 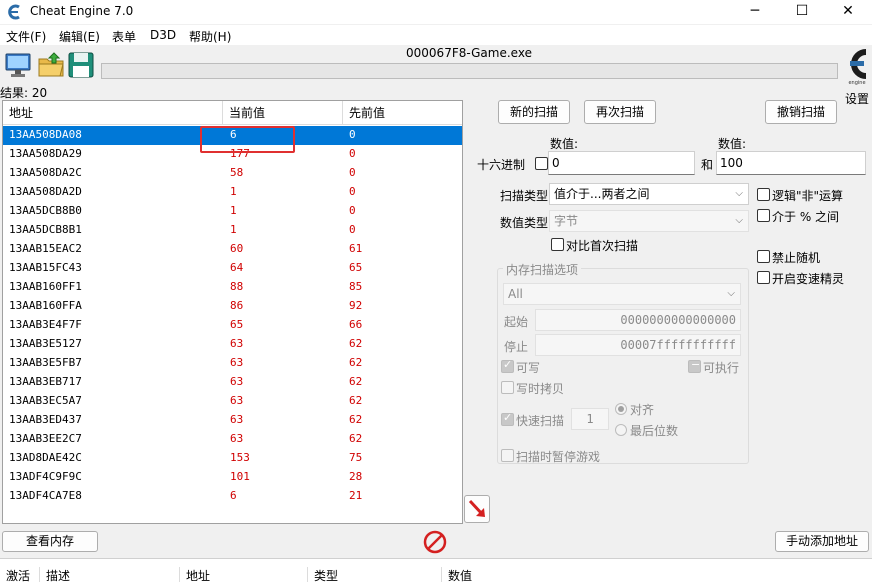 What do you see at coordinates (247, 139) in the screenshot?
I see `annotation-highlight-box` at bounding box center [247, 139].